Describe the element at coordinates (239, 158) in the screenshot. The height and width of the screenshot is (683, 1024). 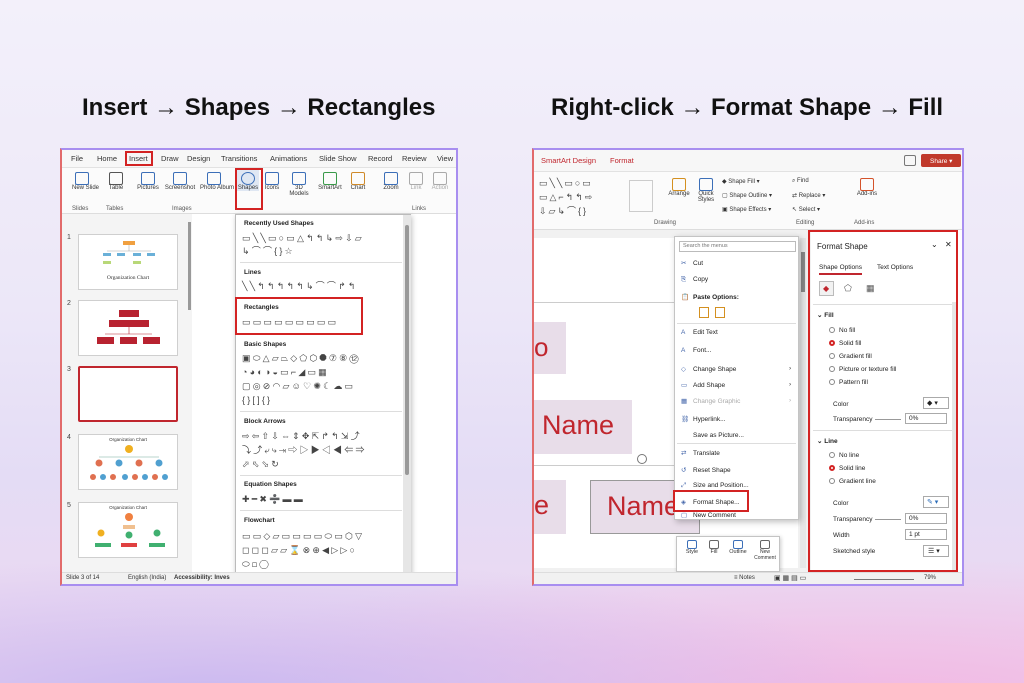
I see `tab-transitions: Transitions` at that location.